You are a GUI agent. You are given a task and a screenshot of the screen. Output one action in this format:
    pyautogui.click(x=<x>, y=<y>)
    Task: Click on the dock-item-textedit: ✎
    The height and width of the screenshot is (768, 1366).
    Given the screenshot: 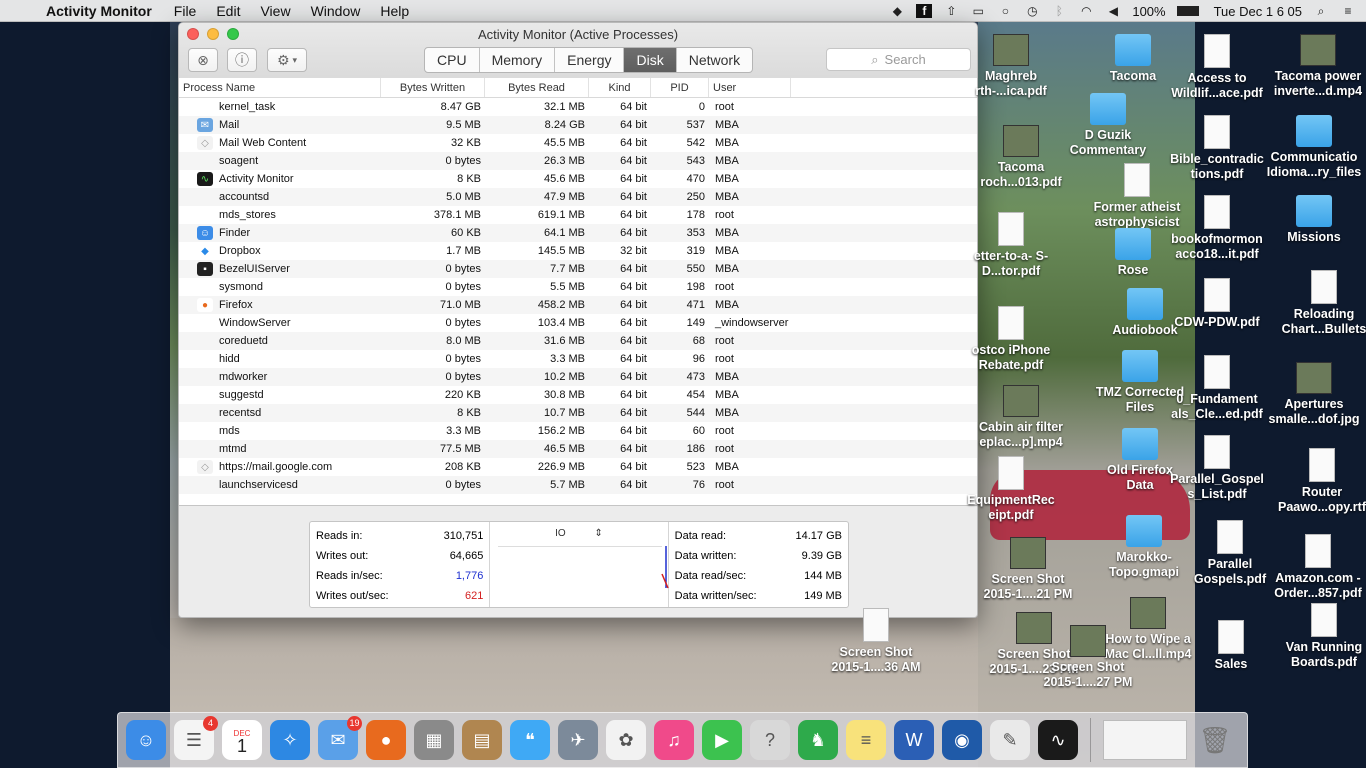 What is the action you would take?
    pyautogui.click(x=1010, y=740)
    